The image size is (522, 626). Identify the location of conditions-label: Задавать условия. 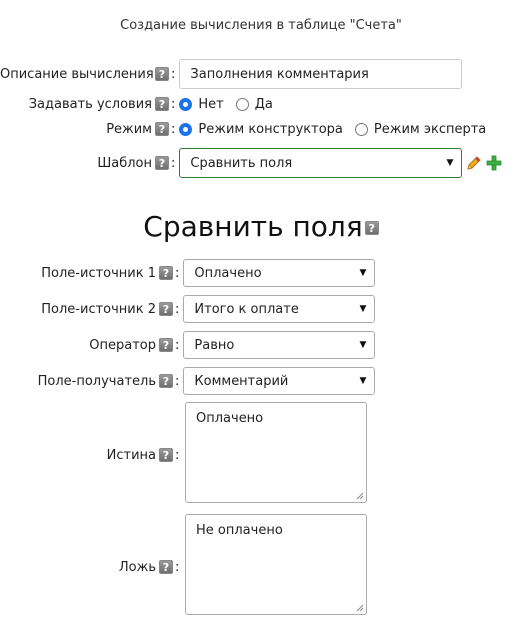
(90, 104).